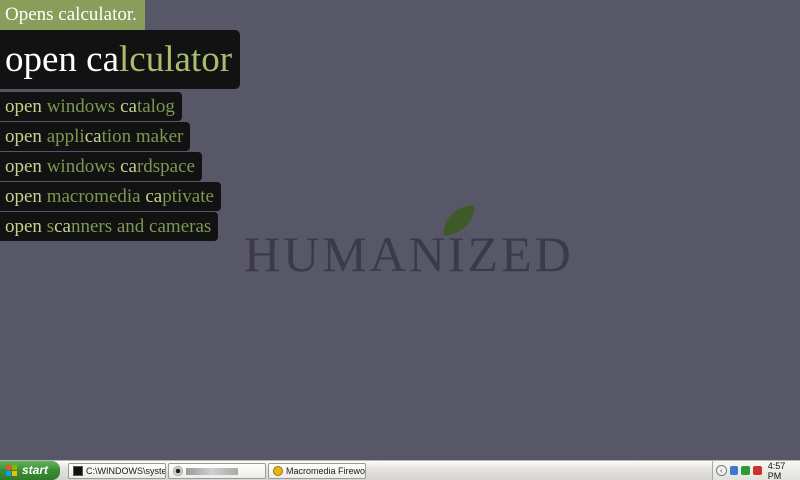  Describe the element at coordinates (72, 15) in the screenshot. I see `command-description: Opens calculator.` at that location.